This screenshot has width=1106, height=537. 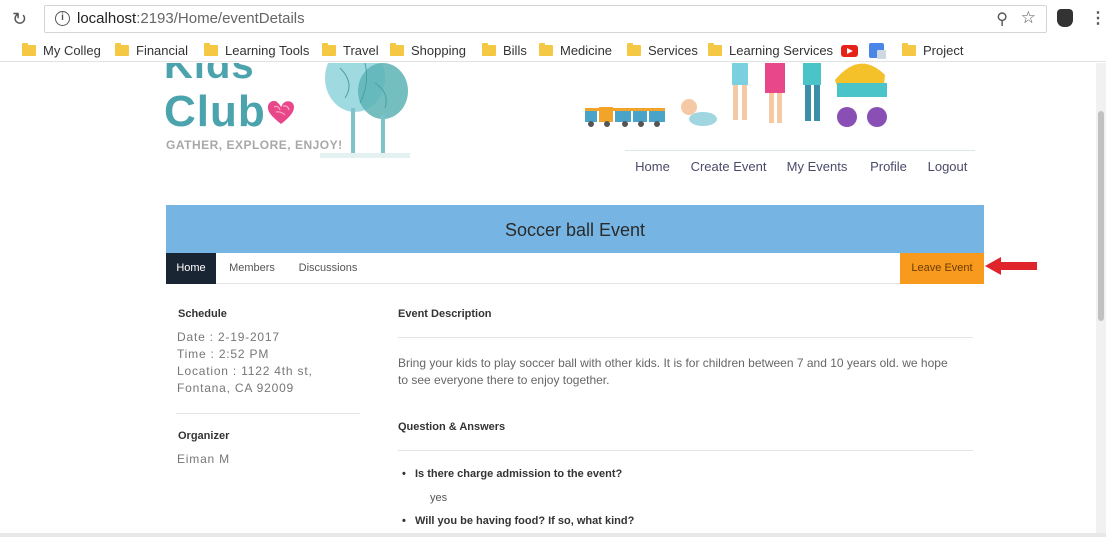 What do you see at coordinates (877, 51) in the screenshot?
I see `translate-bookmark-icon` at bounding box center [877, 51].